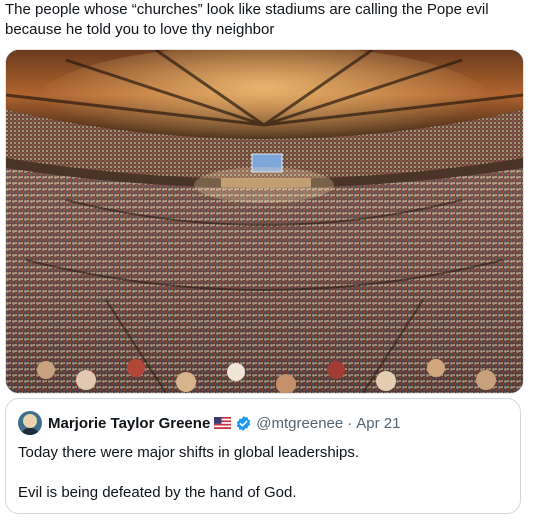 The height and width of the screenshot is (524, 535). Describe the element at coordinates (140, 29) in the screenshot. I see `post-text-line-2: because he told you to love thy neighbor` at that location.